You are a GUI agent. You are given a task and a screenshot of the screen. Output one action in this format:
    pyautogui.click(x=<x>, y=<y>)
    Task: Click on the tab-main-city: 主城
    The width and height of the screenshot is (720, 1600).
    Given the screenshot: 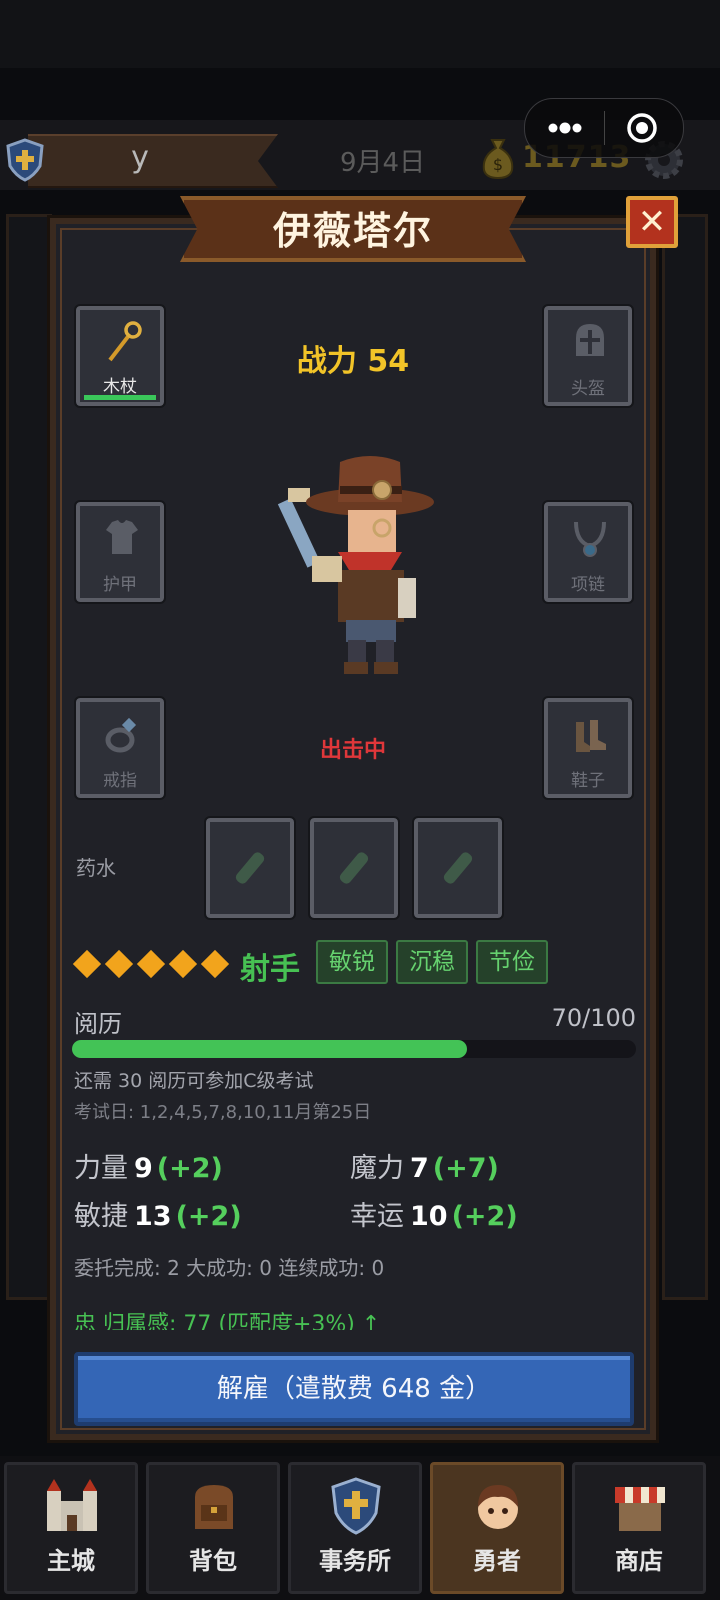 What is the action you would take?
    pyautogui.click(x=71, y=1528)
    